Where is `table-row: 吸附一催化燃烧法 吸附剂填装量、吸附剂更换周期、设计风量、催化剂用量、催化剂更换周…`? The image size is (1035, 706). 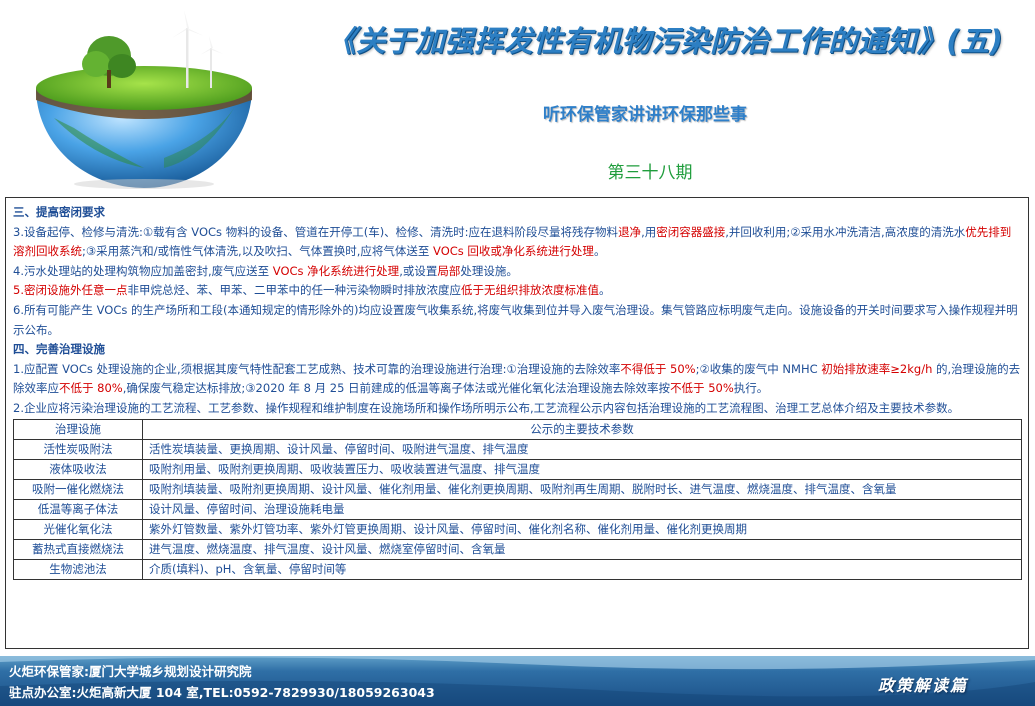
table-row: 吸附一催化燃烧法 吸附剂填装量、吸附剂更换周期、设计风量、催化剂用量、催化剂更换周… is located at coordinates (517, 489).